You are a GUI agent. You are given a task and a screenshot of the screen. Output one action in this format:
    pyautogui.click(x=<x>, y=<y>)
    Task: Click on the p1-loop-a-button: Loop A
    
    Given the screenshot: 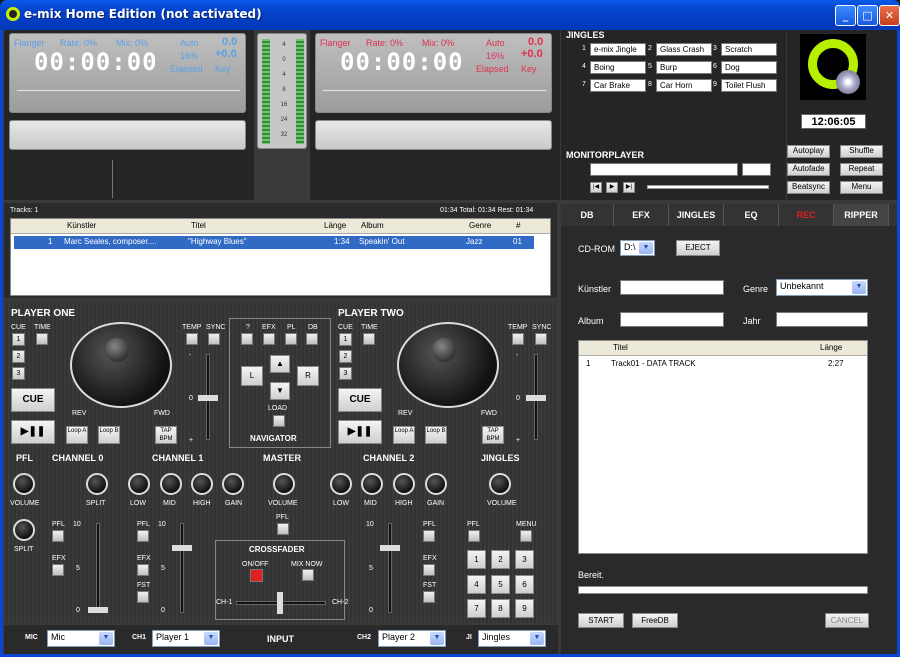 What is the action you would take?
    pyautogui.click(x=77, y=435)
    